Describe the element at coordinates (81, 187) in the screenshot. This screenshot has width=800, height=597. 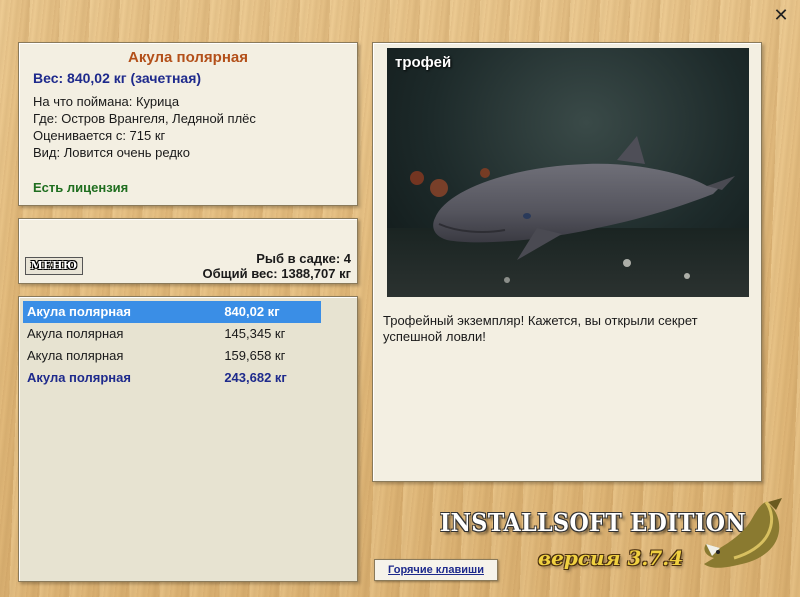
I see `license-status: Есть лицензия` at that location.